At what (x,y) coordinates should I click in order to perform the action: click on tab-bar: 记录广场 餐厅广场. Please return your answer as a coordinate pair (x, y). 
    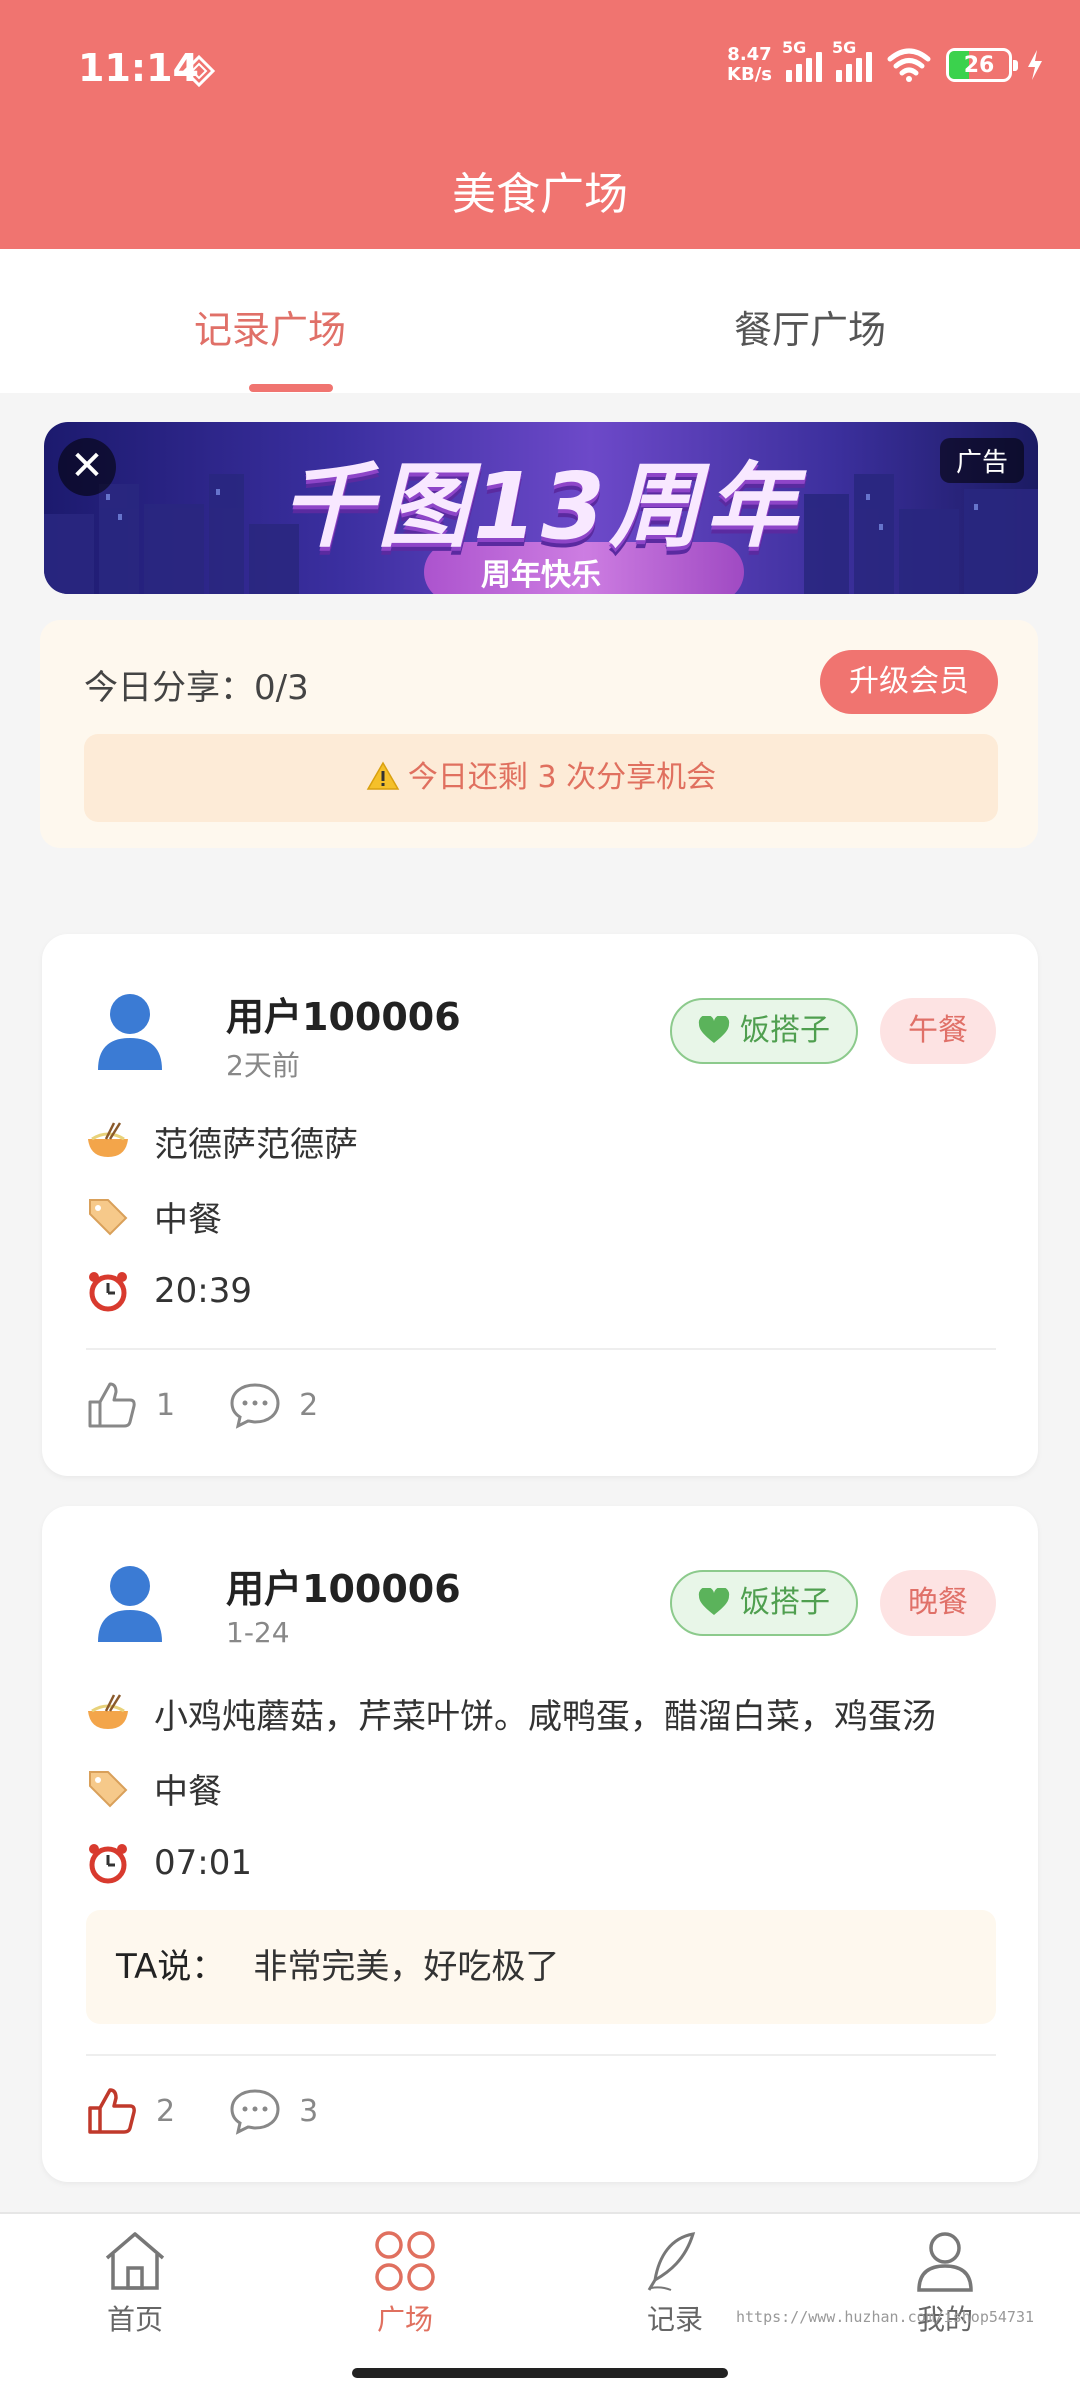
    Looking at the image, I should click on (540, 321).